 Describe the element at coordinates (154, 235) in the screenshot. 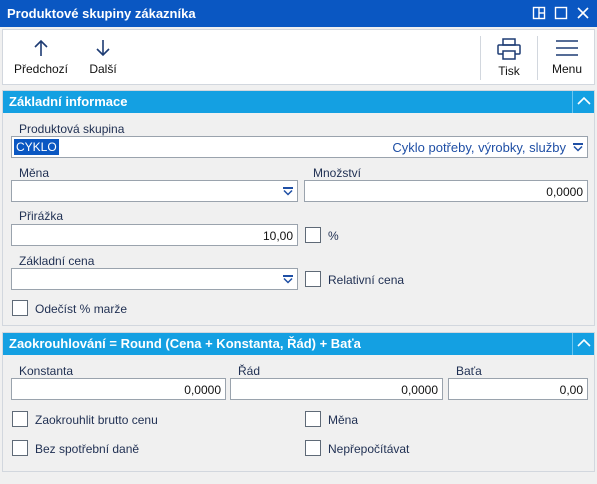

I see `markup-field: 10,00` at that location.